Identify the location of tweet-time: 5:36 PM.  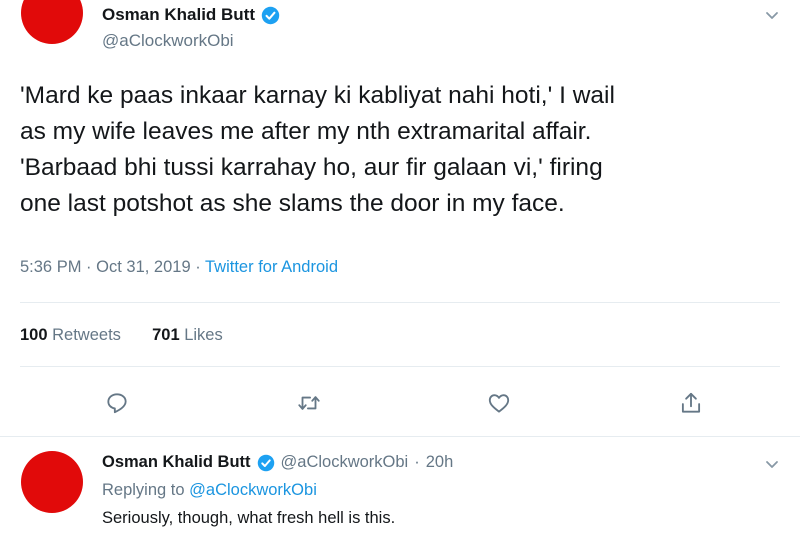
(50, 267).